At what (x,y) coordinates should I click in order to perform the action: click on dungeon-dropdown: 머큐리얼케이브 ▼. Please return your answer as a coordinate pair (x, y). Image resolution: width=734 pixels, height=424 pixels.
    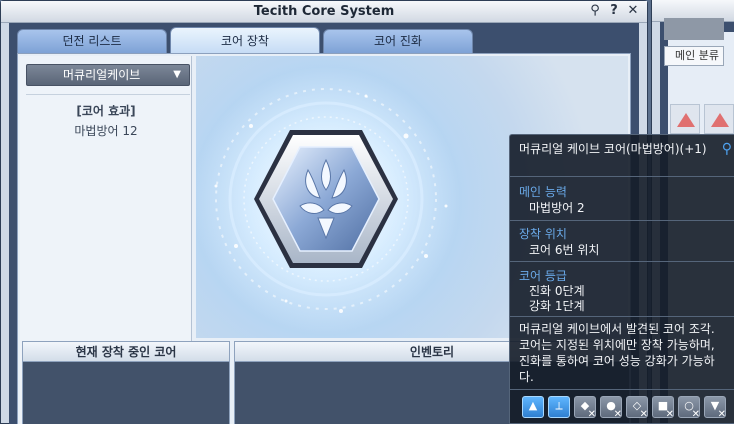
    Looking at the image, I should click on (108, 75).